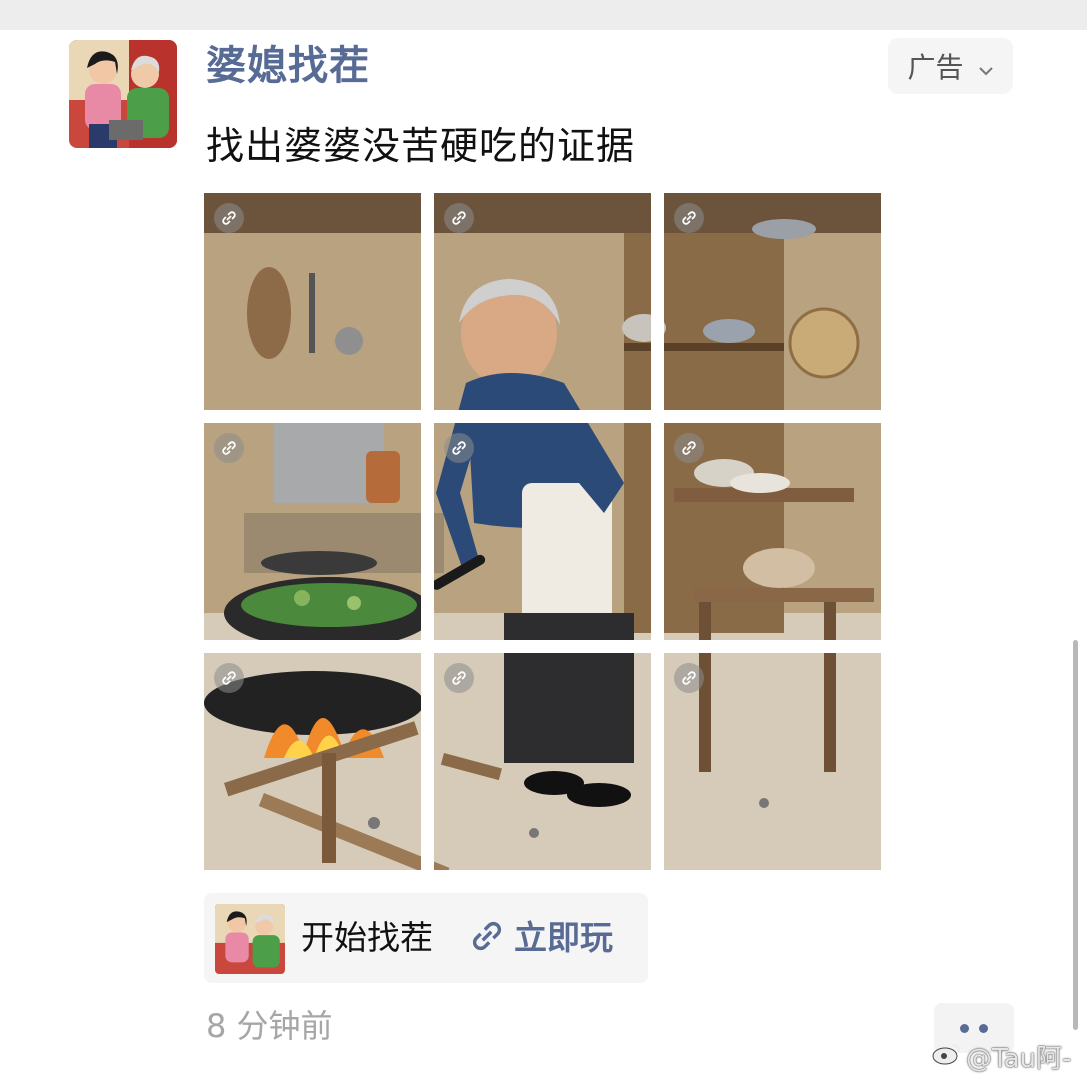 The width and height of the screenshot is (1087, 1080). Describe the element at coordinates (935, 67) in the screenshot. I see `ad-label: 广告` at that location.